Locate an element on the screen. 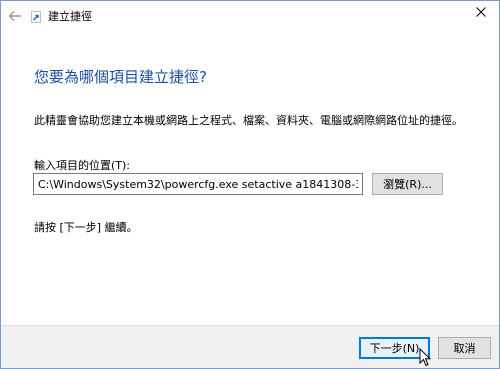 This screenshot has height=369, width=500. mouse-pointer-icon is located at coordinates (425, 357).